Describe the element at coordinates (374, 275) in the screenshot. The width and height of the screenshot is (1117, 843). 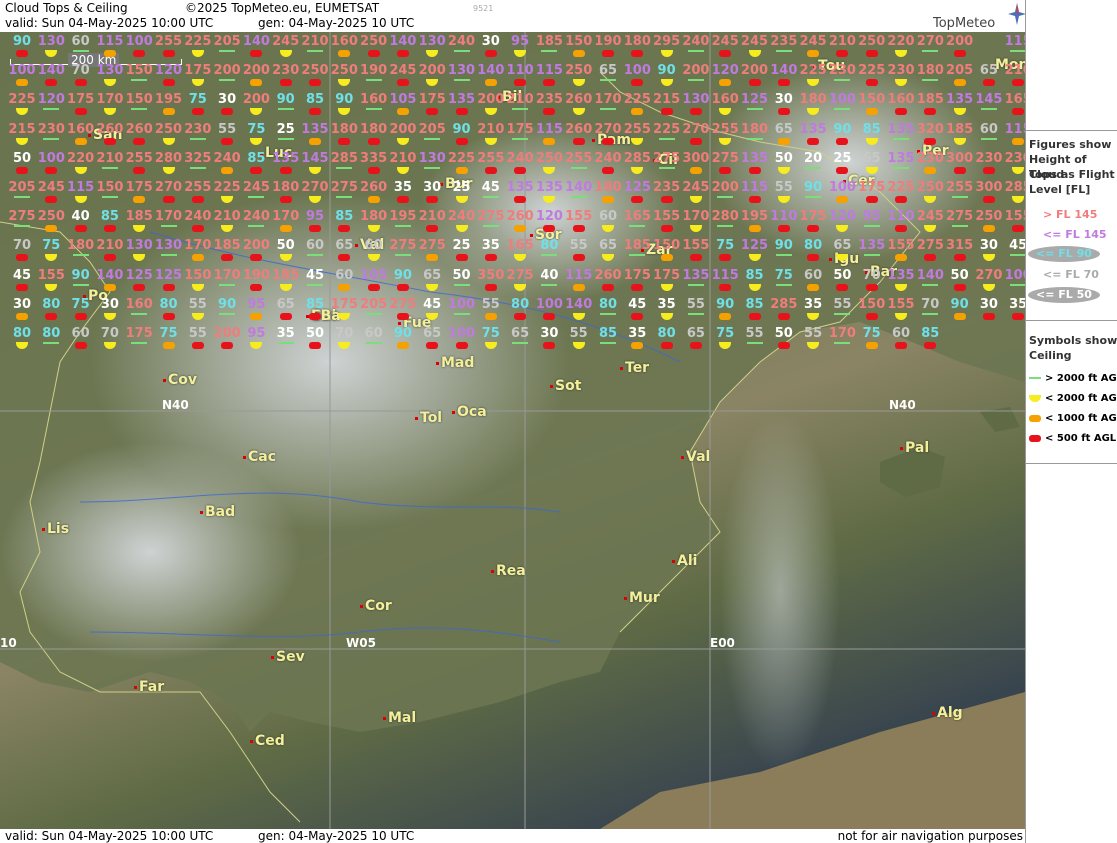
I see `cloud-top-value: 105` at that location.